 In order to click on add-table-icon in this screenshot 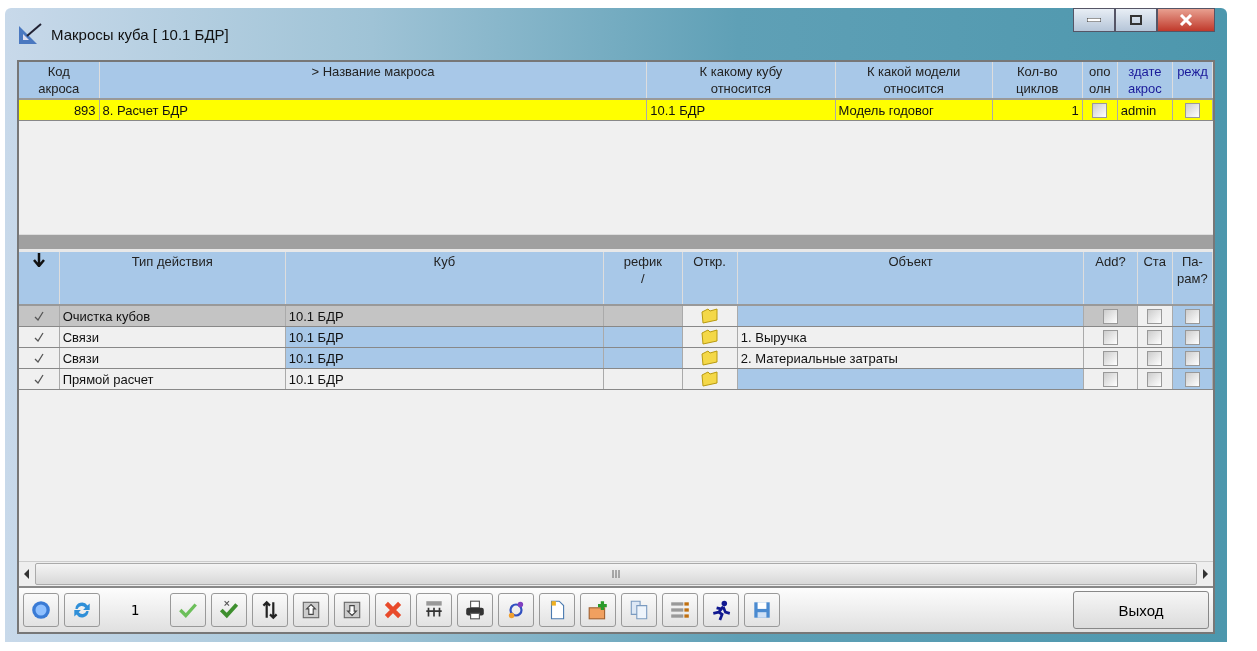, I will do `click(598, 610)`.